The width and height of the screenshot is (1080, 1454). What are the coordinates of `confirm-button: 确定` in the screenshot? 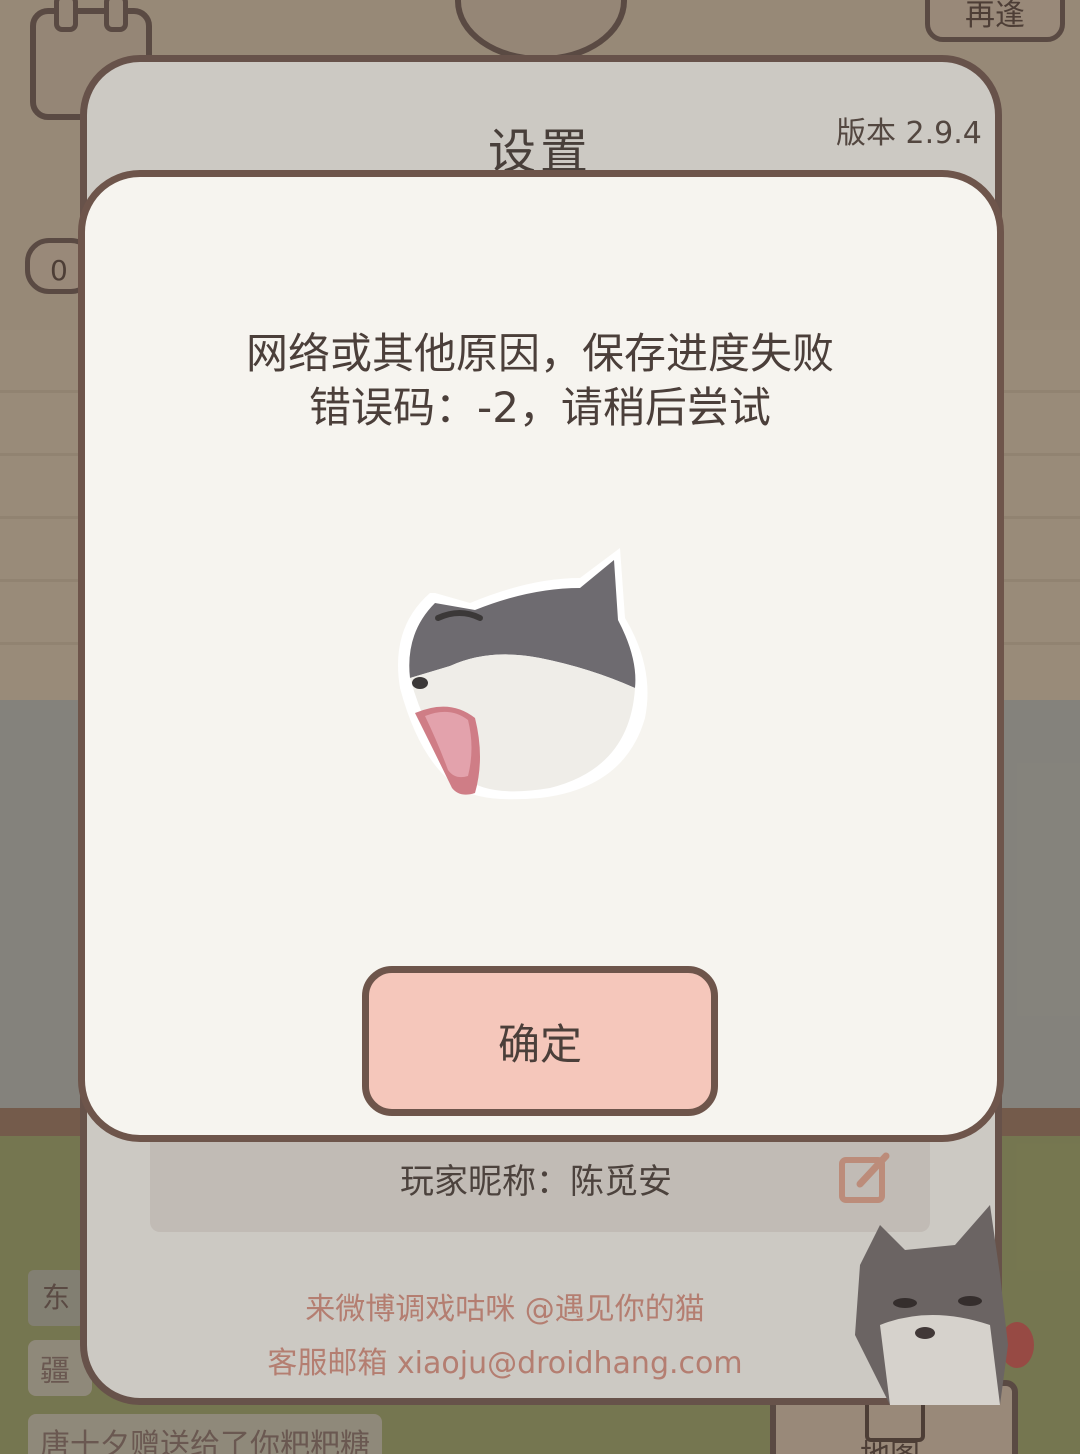 It's located at (540, 1041).